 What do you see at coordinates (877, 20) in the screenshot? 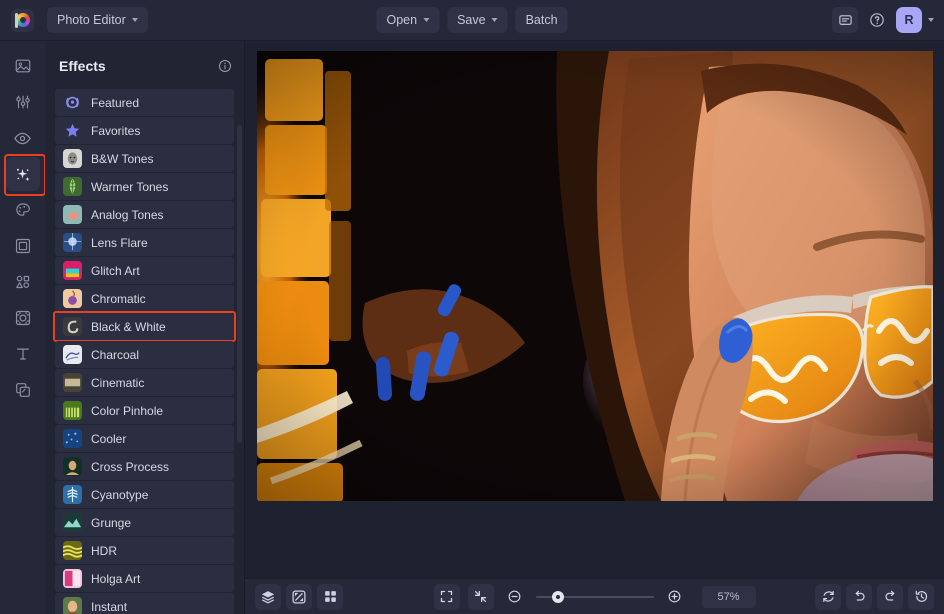
I see `help-button` at bounding box center [877, 20].